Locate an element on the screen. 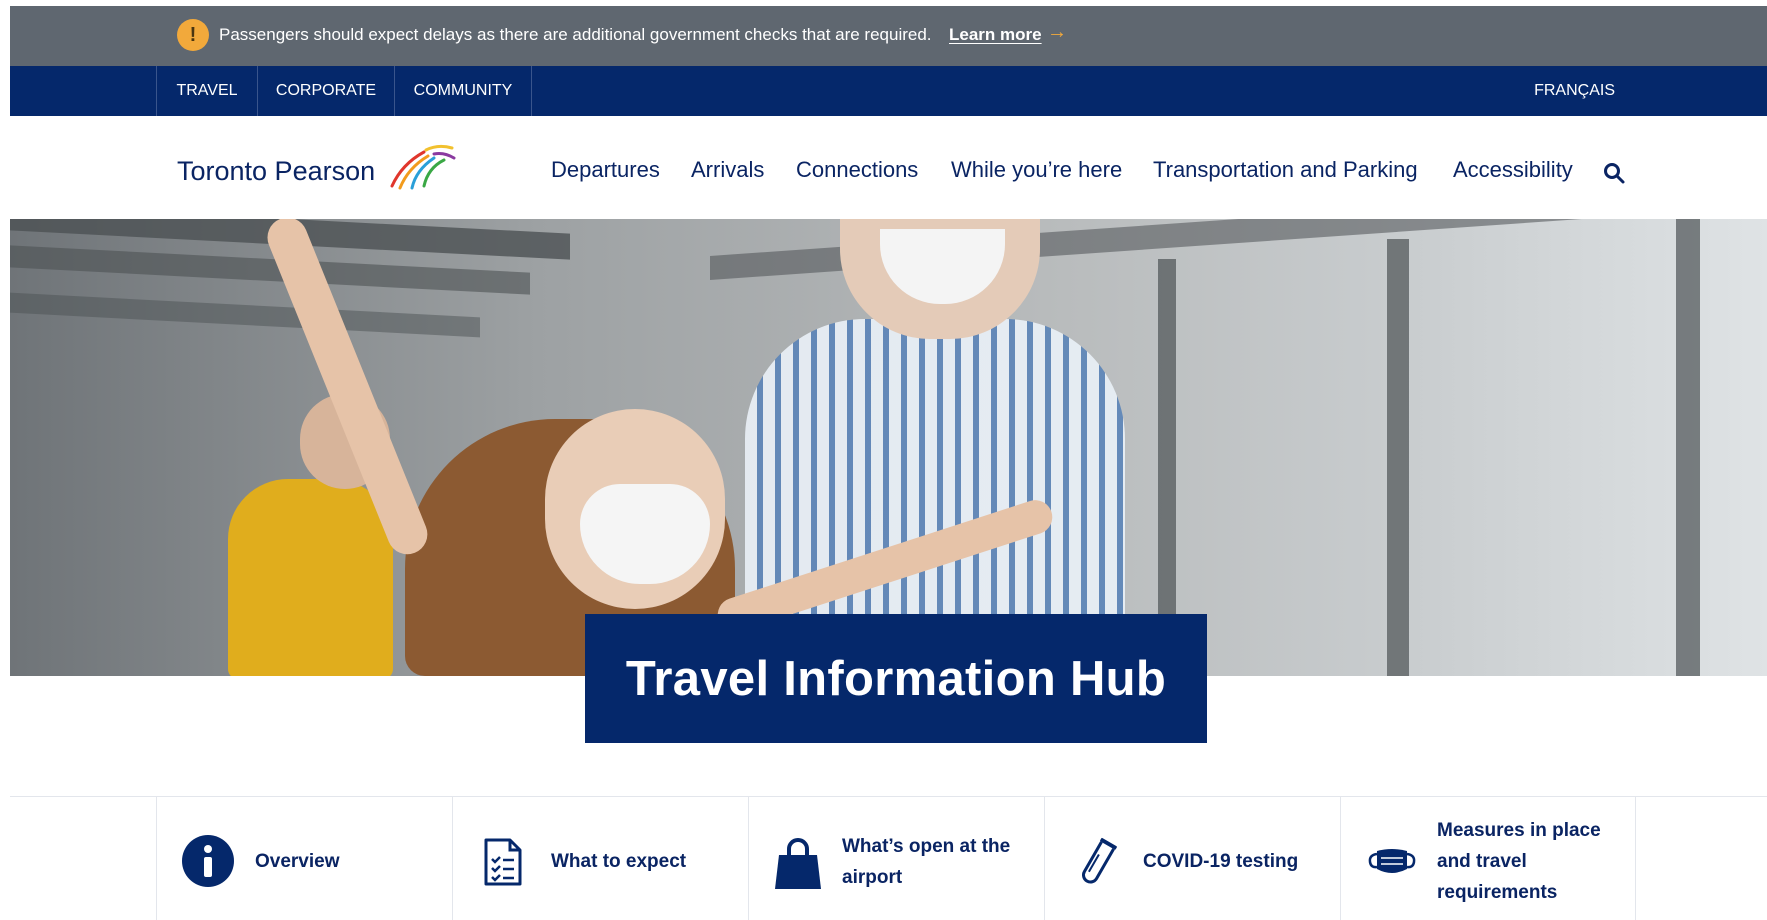 Image resolution: width=1767 pixels, height=920 pixels. search-icon is located at coordinates (1614, 173).